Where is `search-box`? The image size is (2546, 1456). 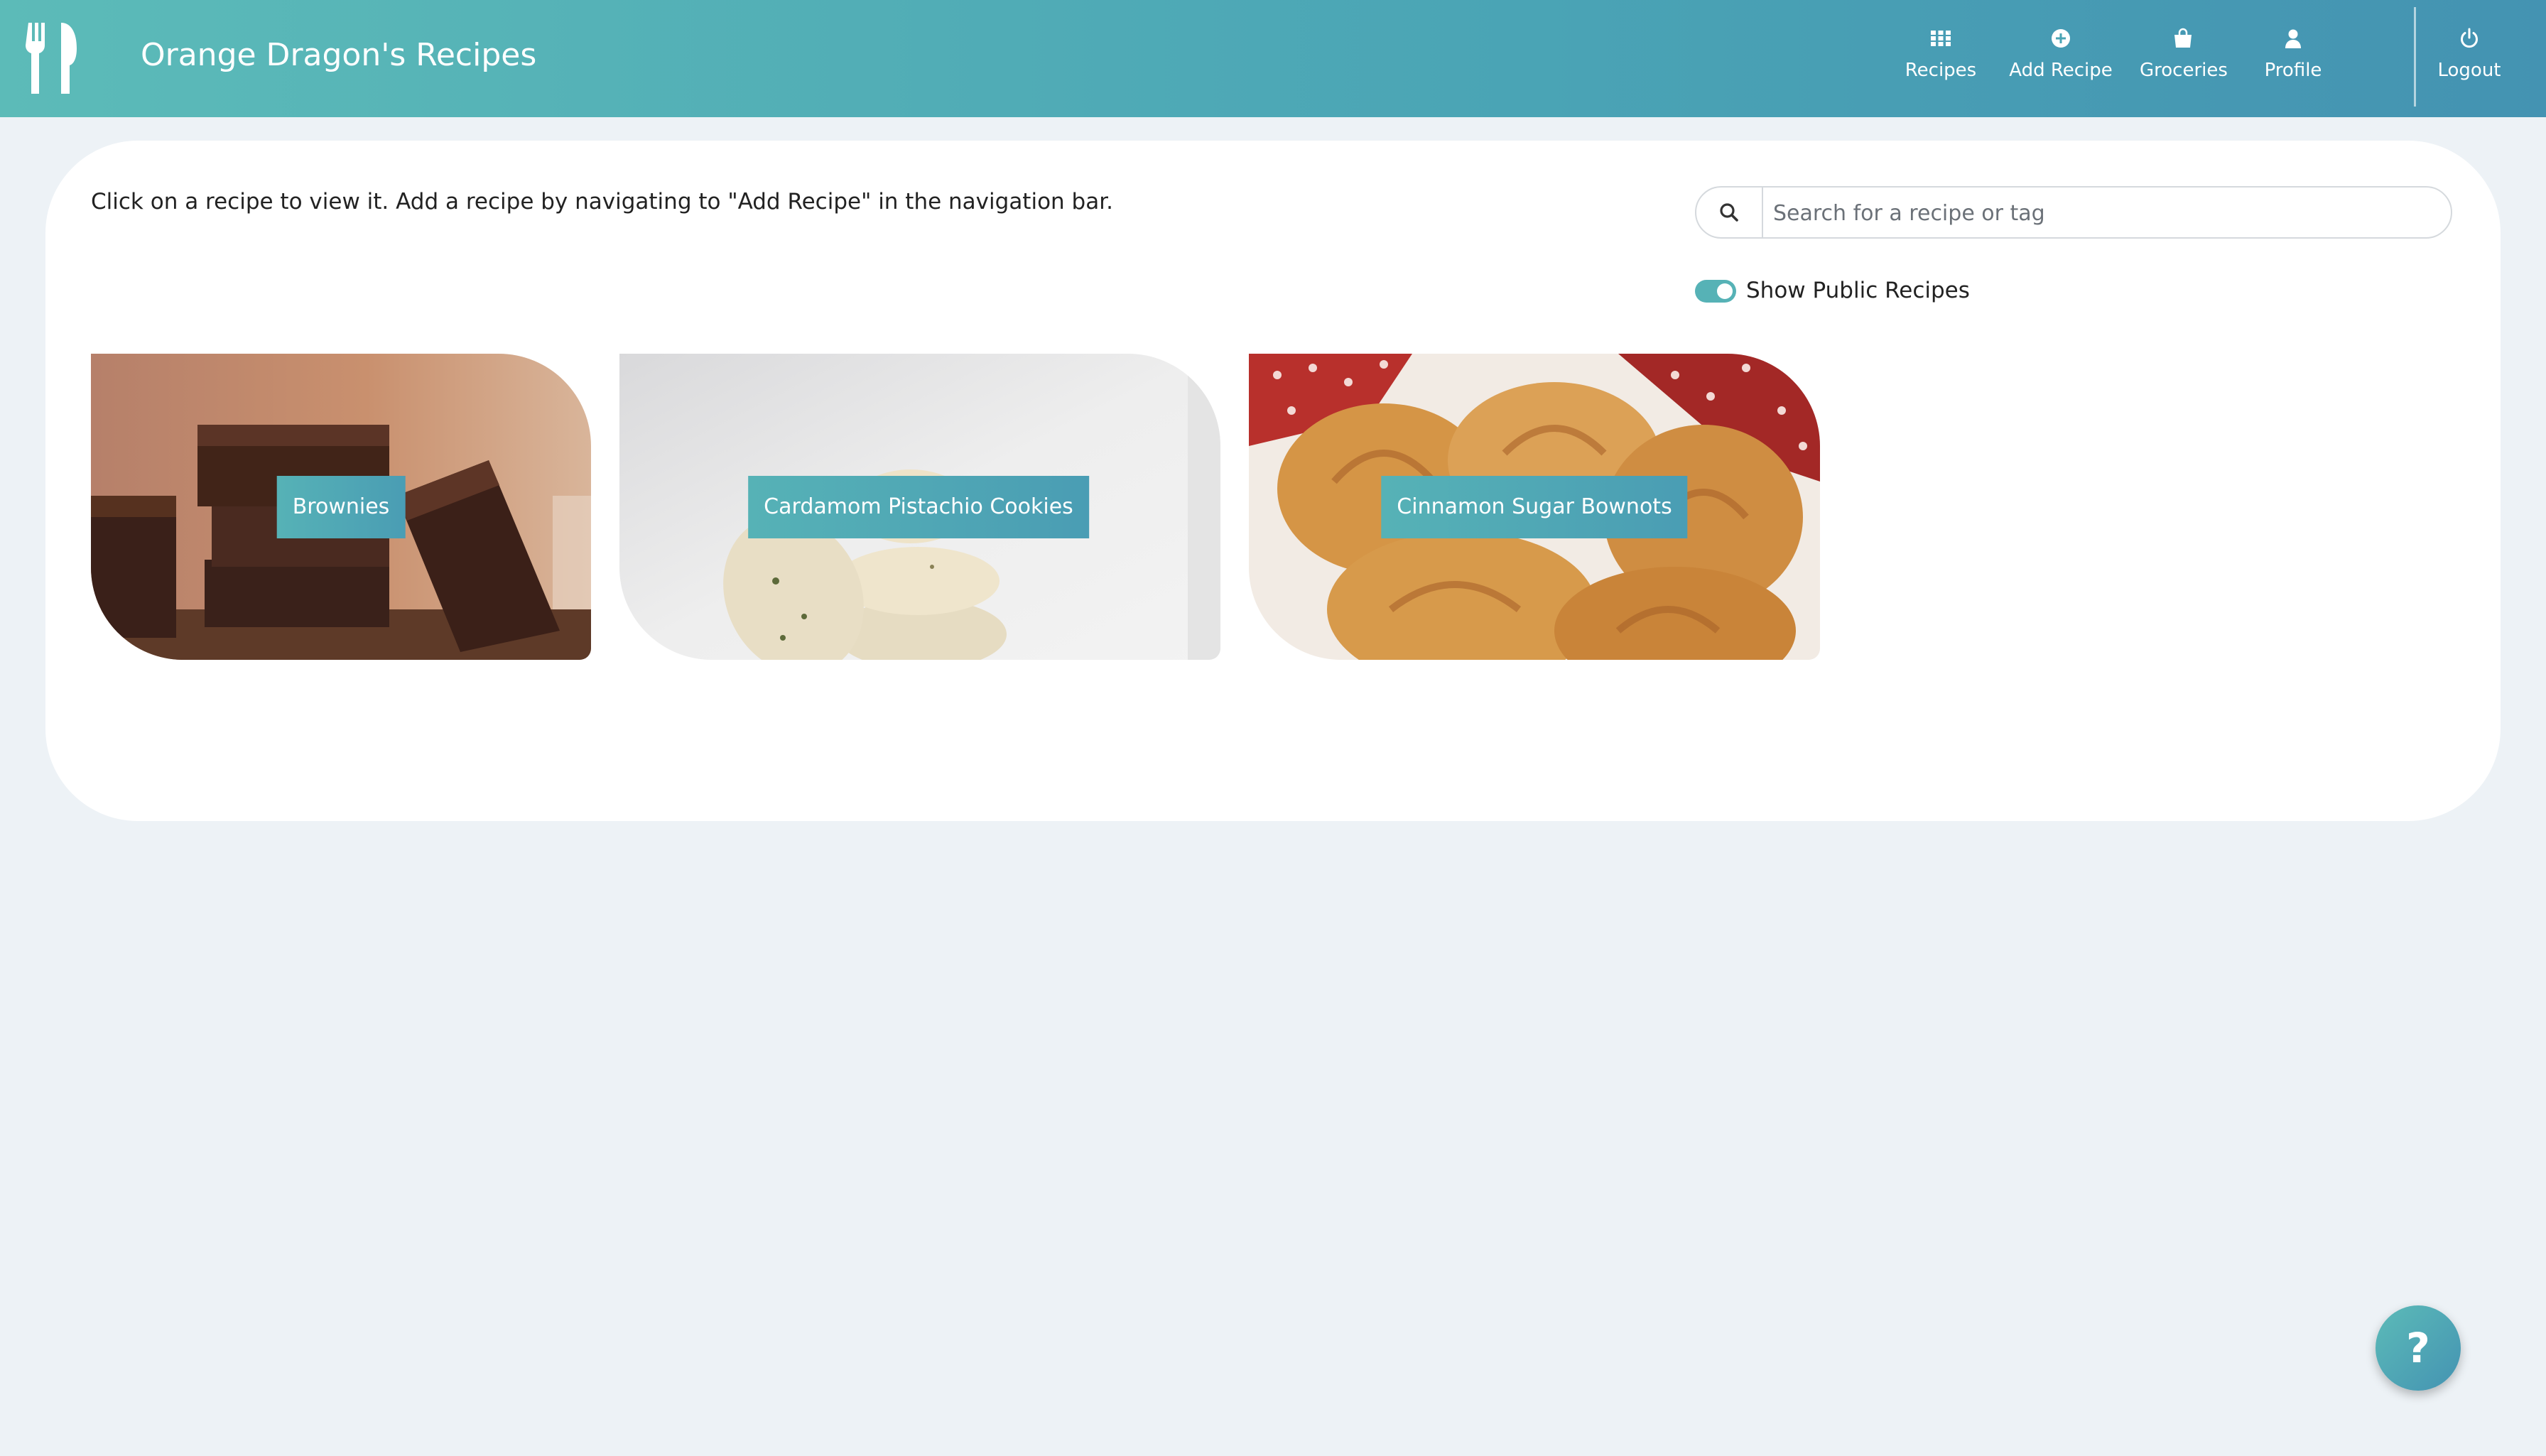
search-box is located at coordinates (2073, 212).